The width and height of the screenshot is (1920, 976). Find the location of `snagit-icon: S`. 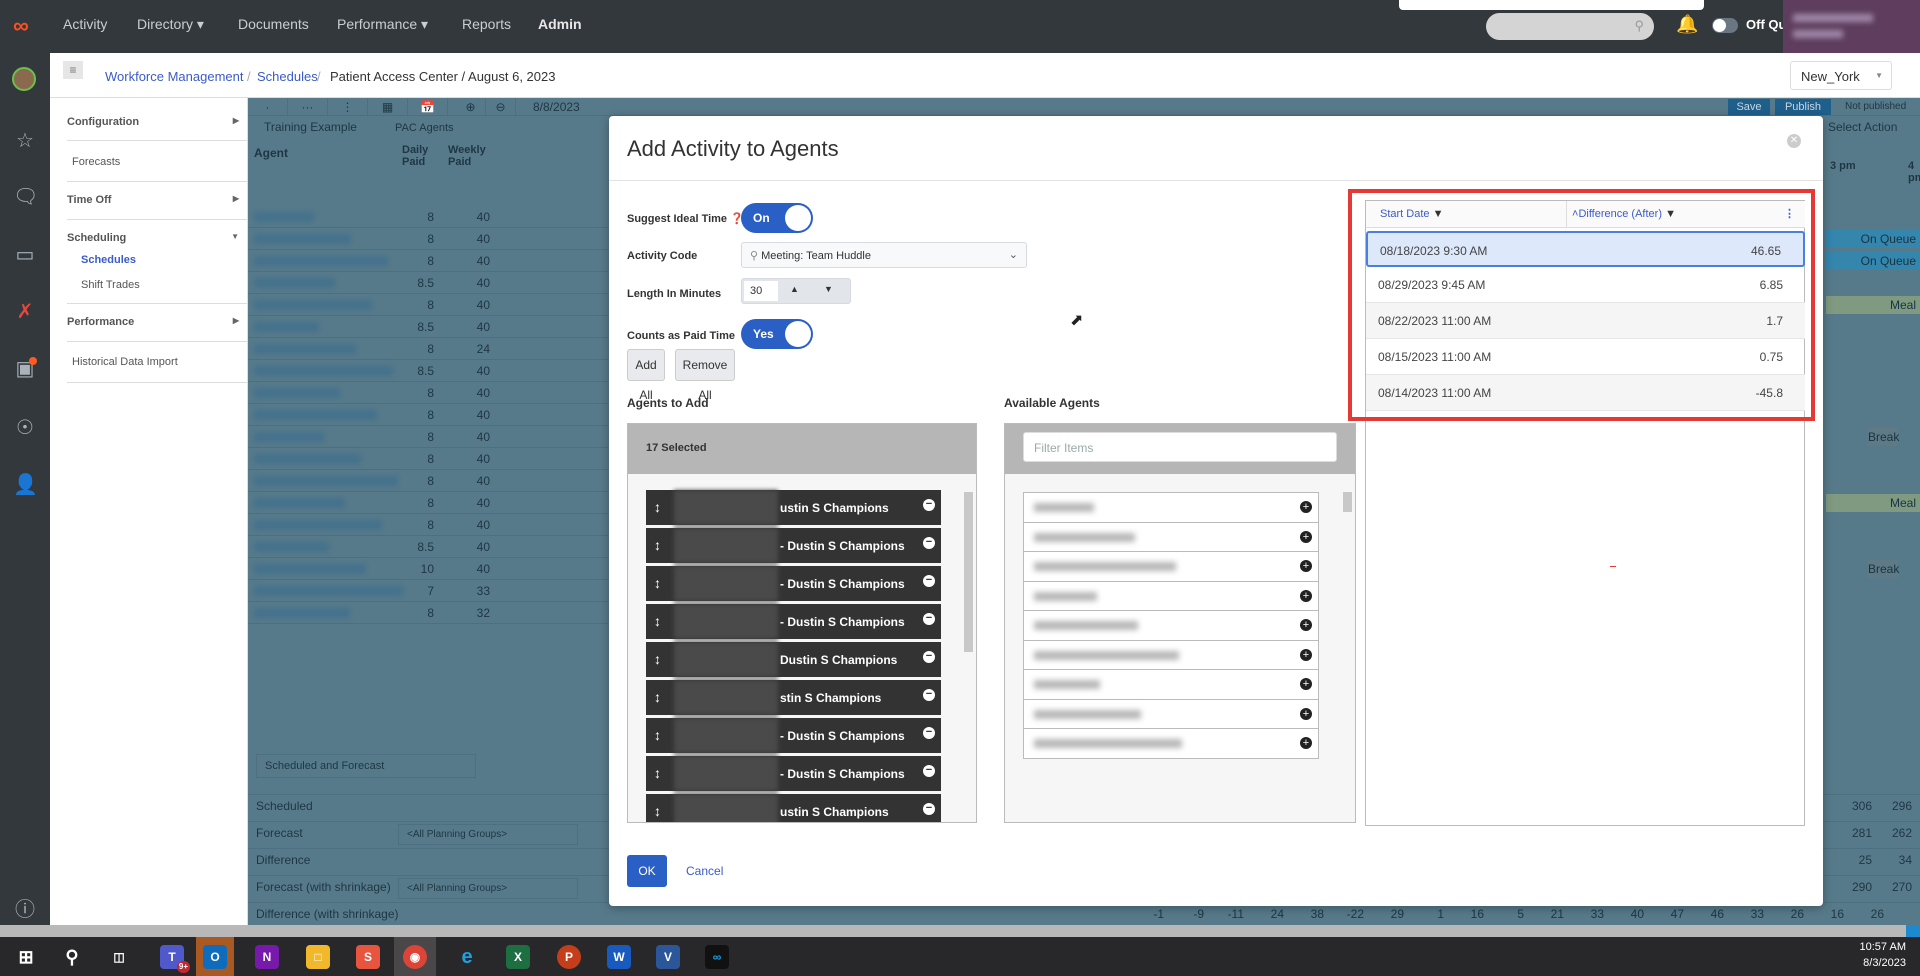

snagit-icon: S is located at coordinates (368, 957).